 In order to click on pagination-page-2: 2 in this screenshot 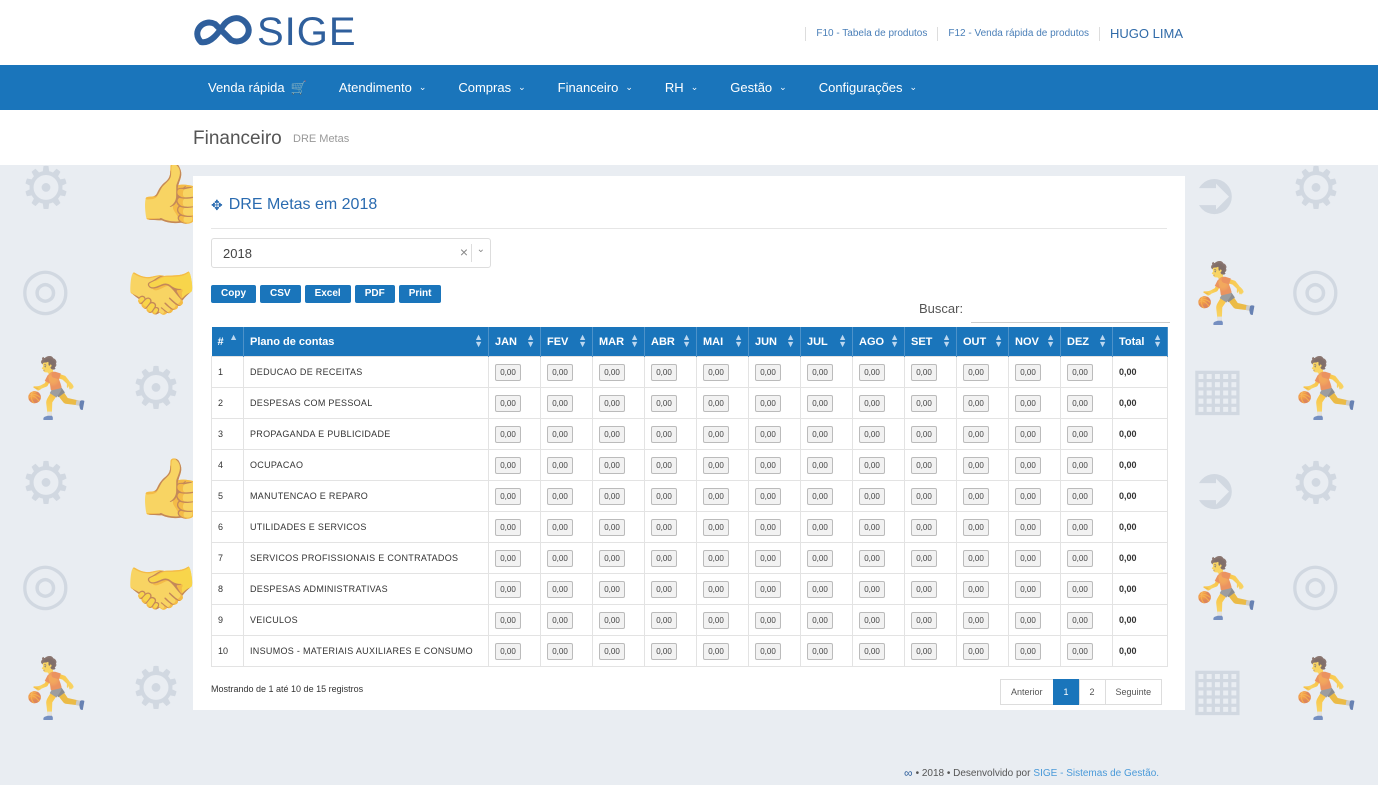, I will do `click(1092, 692)`.